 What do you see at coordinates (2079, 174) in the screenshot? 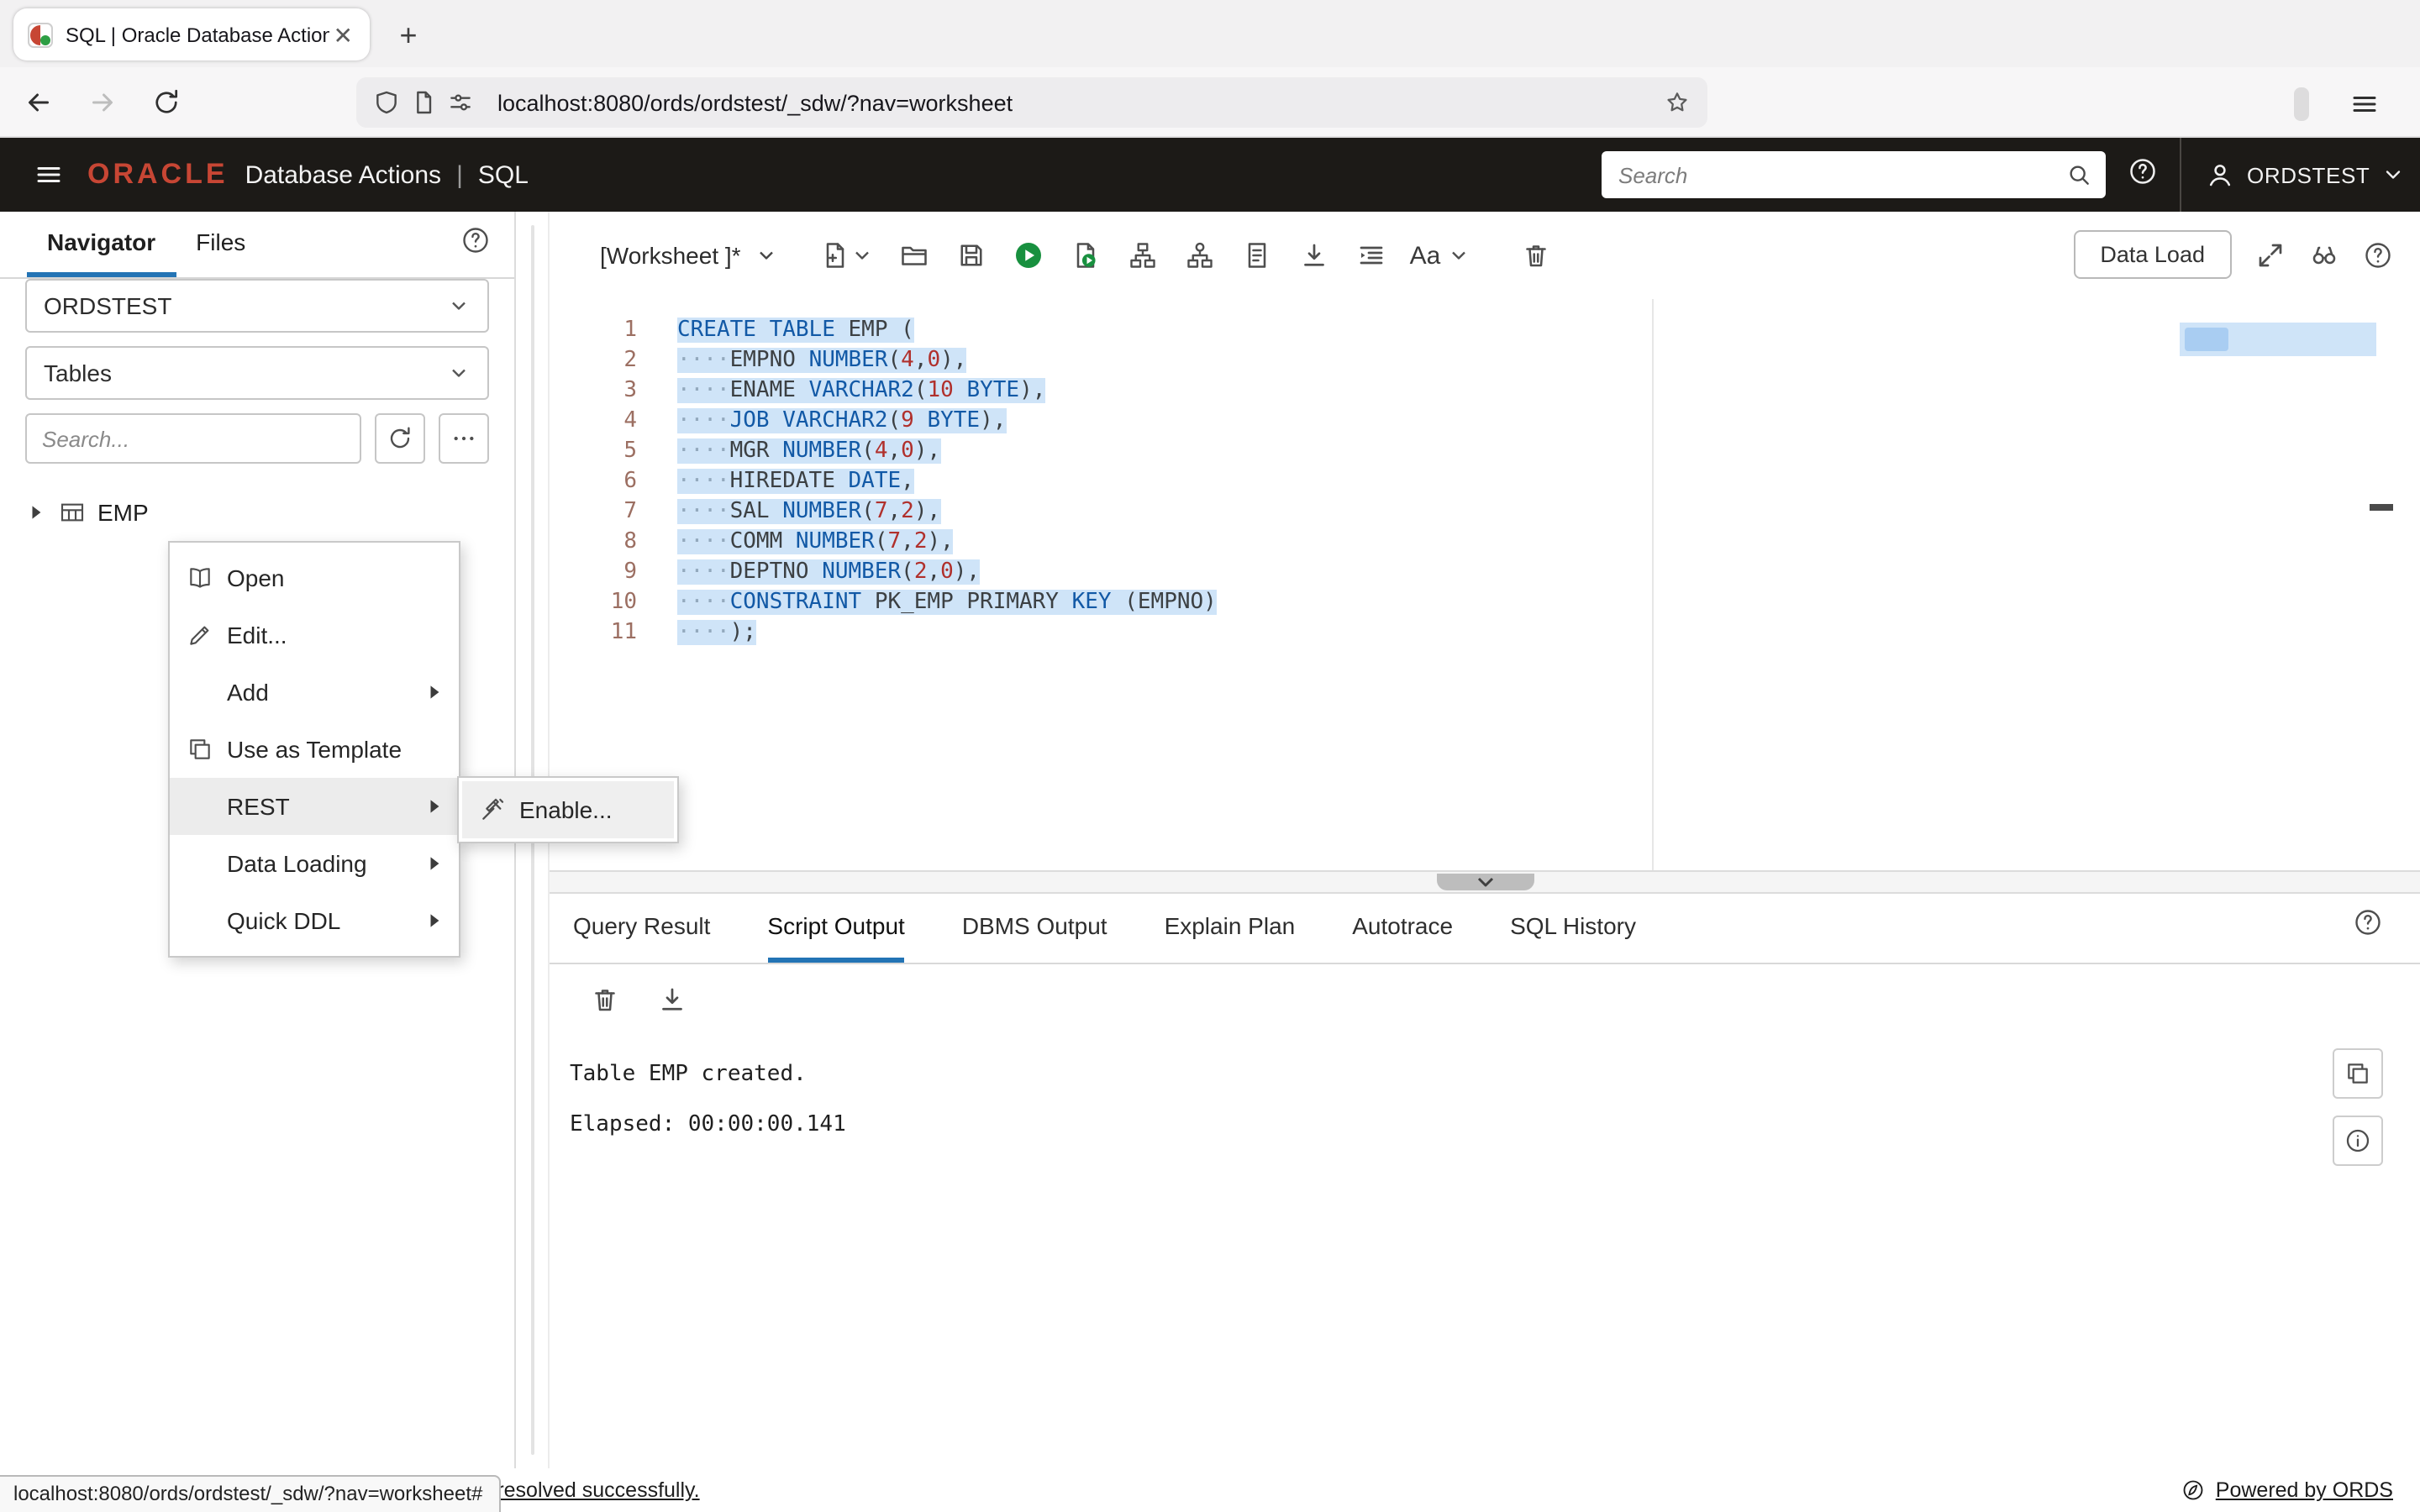
I see `search-icon` at bounding box center [2079, 174].